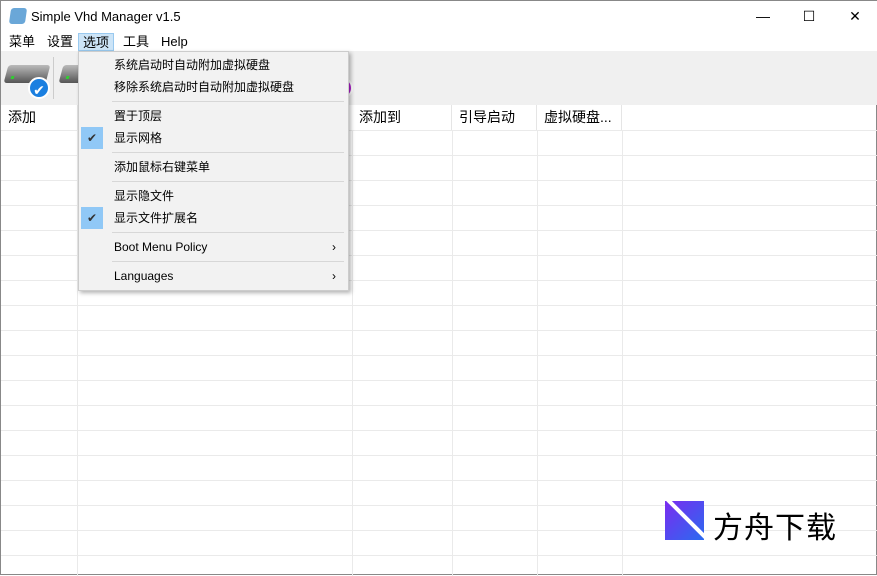 The width and height of the screenshot is (877, 576). I want to click on menu-item-remove-auto-attach: 移除系统启动时自动附加虚拟硬盘, so click(213, 87).